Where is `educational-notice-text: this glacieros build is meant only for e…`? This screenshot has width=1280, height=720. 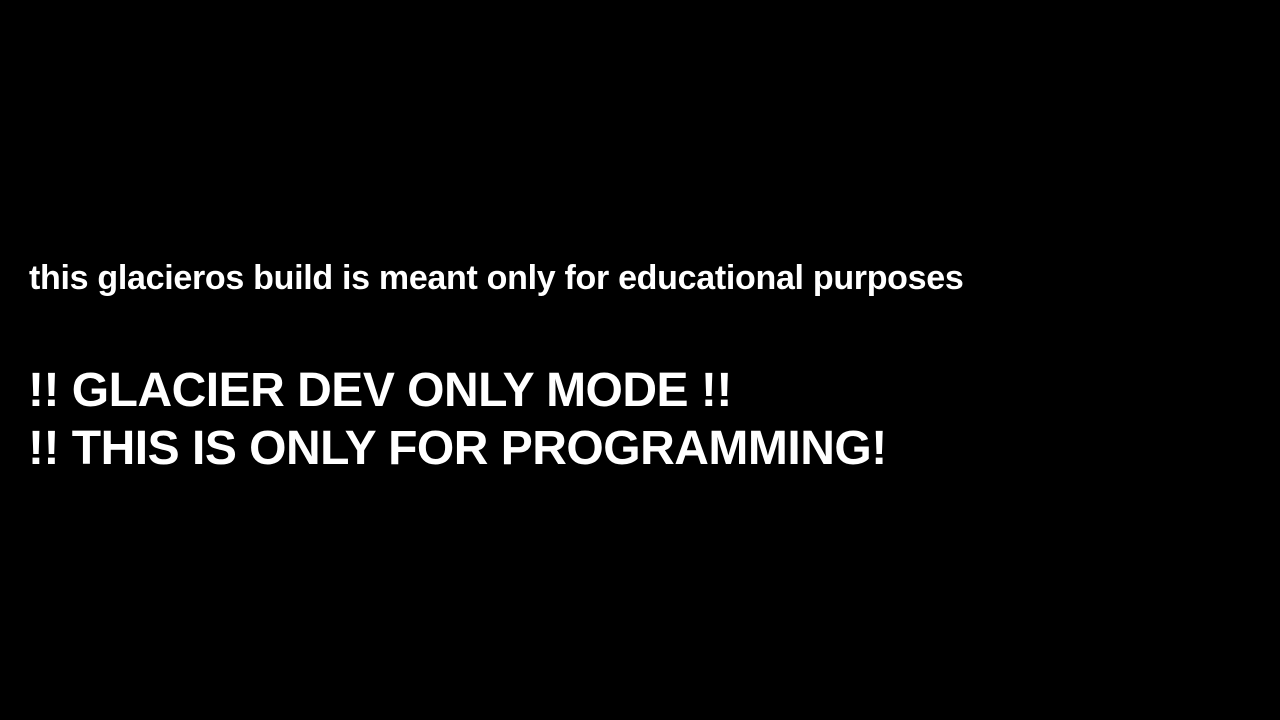
educational-notice-text: this glacieros build is meant only for e… is located at coordinates (496, 278).